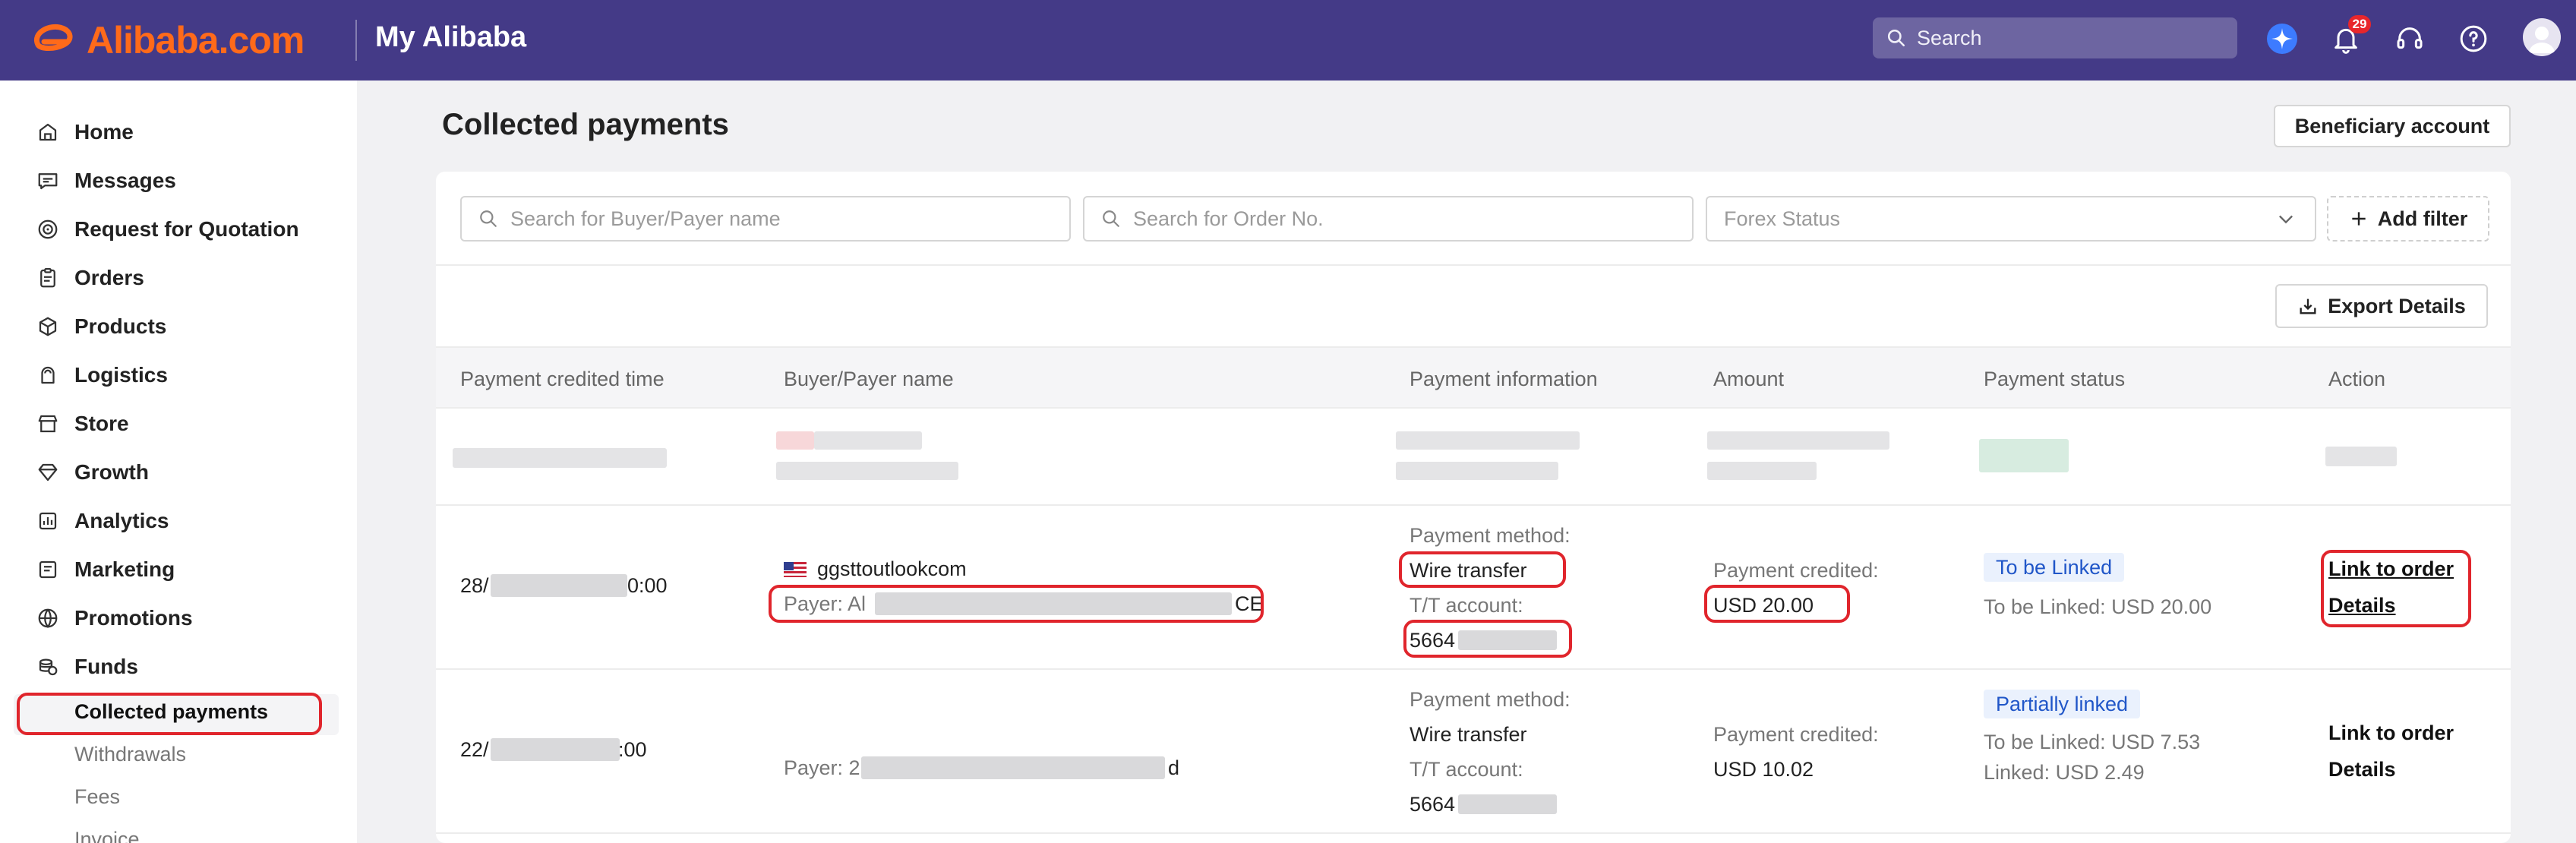  What do you see at coordinates (1504, 379) in the screenshot?
I see `column-header: Payment information` at bounding box center [1504, 379].